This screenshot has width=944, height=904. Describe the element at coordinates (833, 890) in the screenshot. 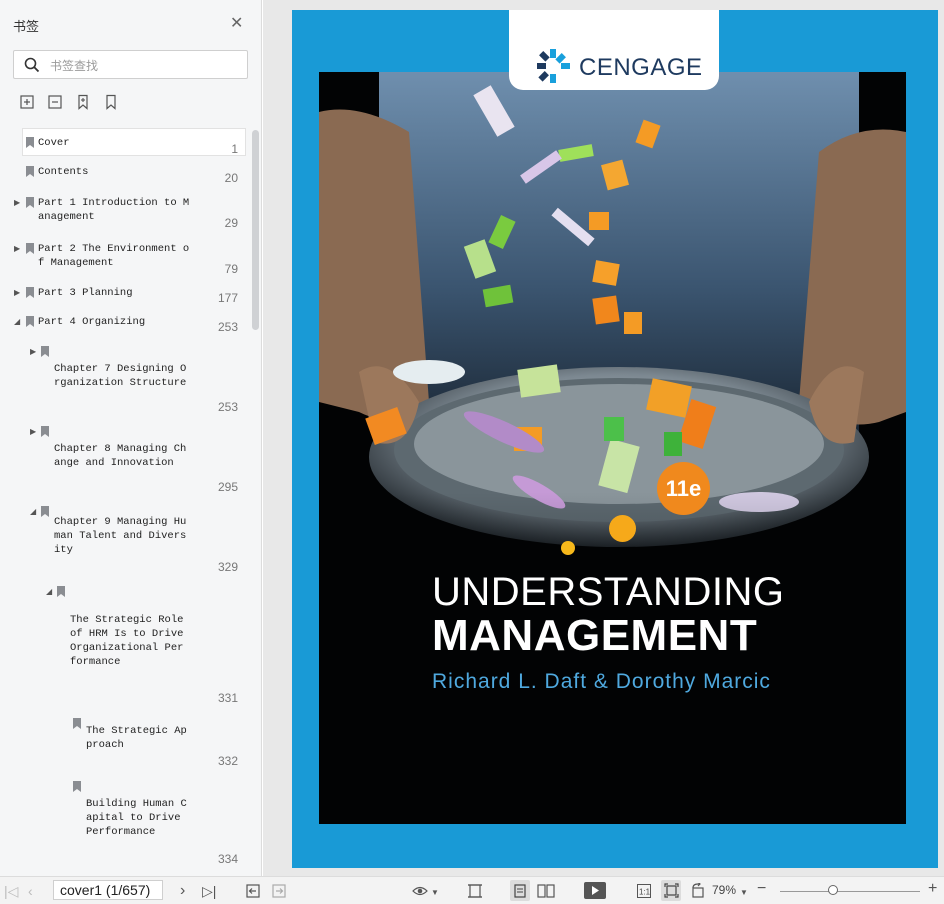

I see `zoom-slider-handle` at that location.